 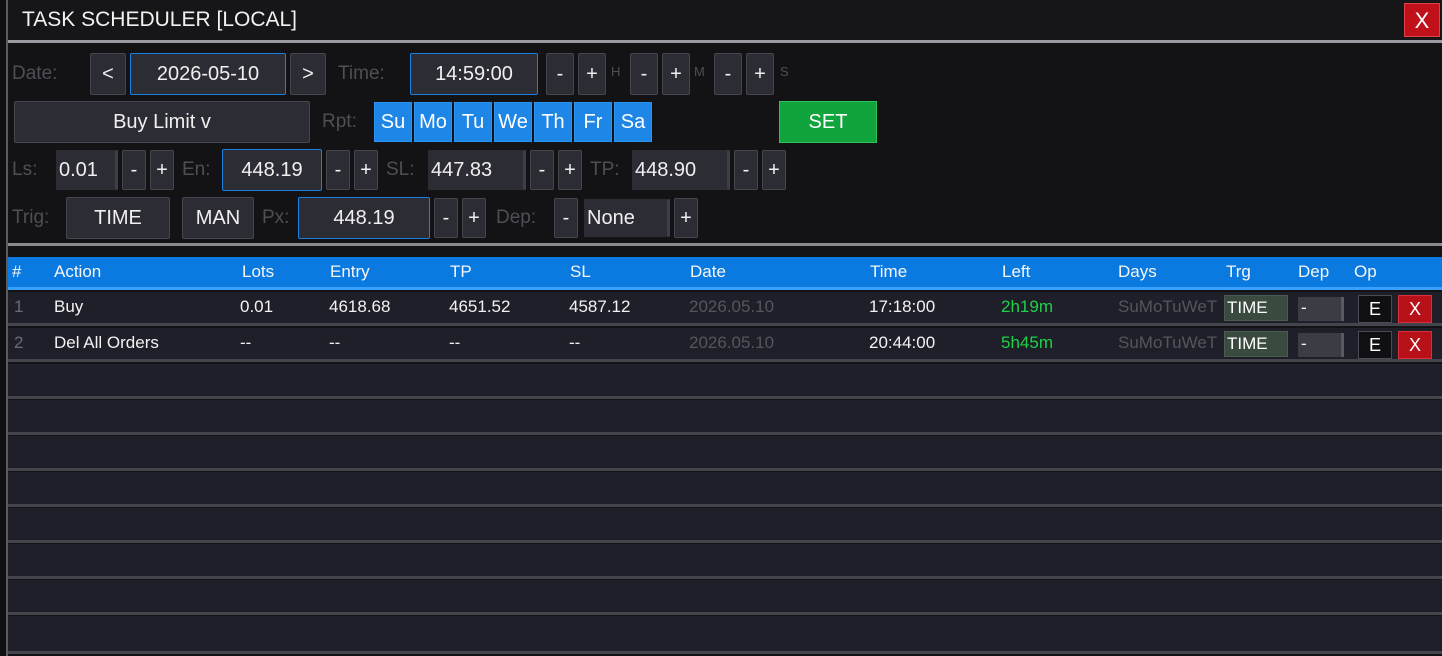 I want to click on second-label: S, so click(x=784, y=71).